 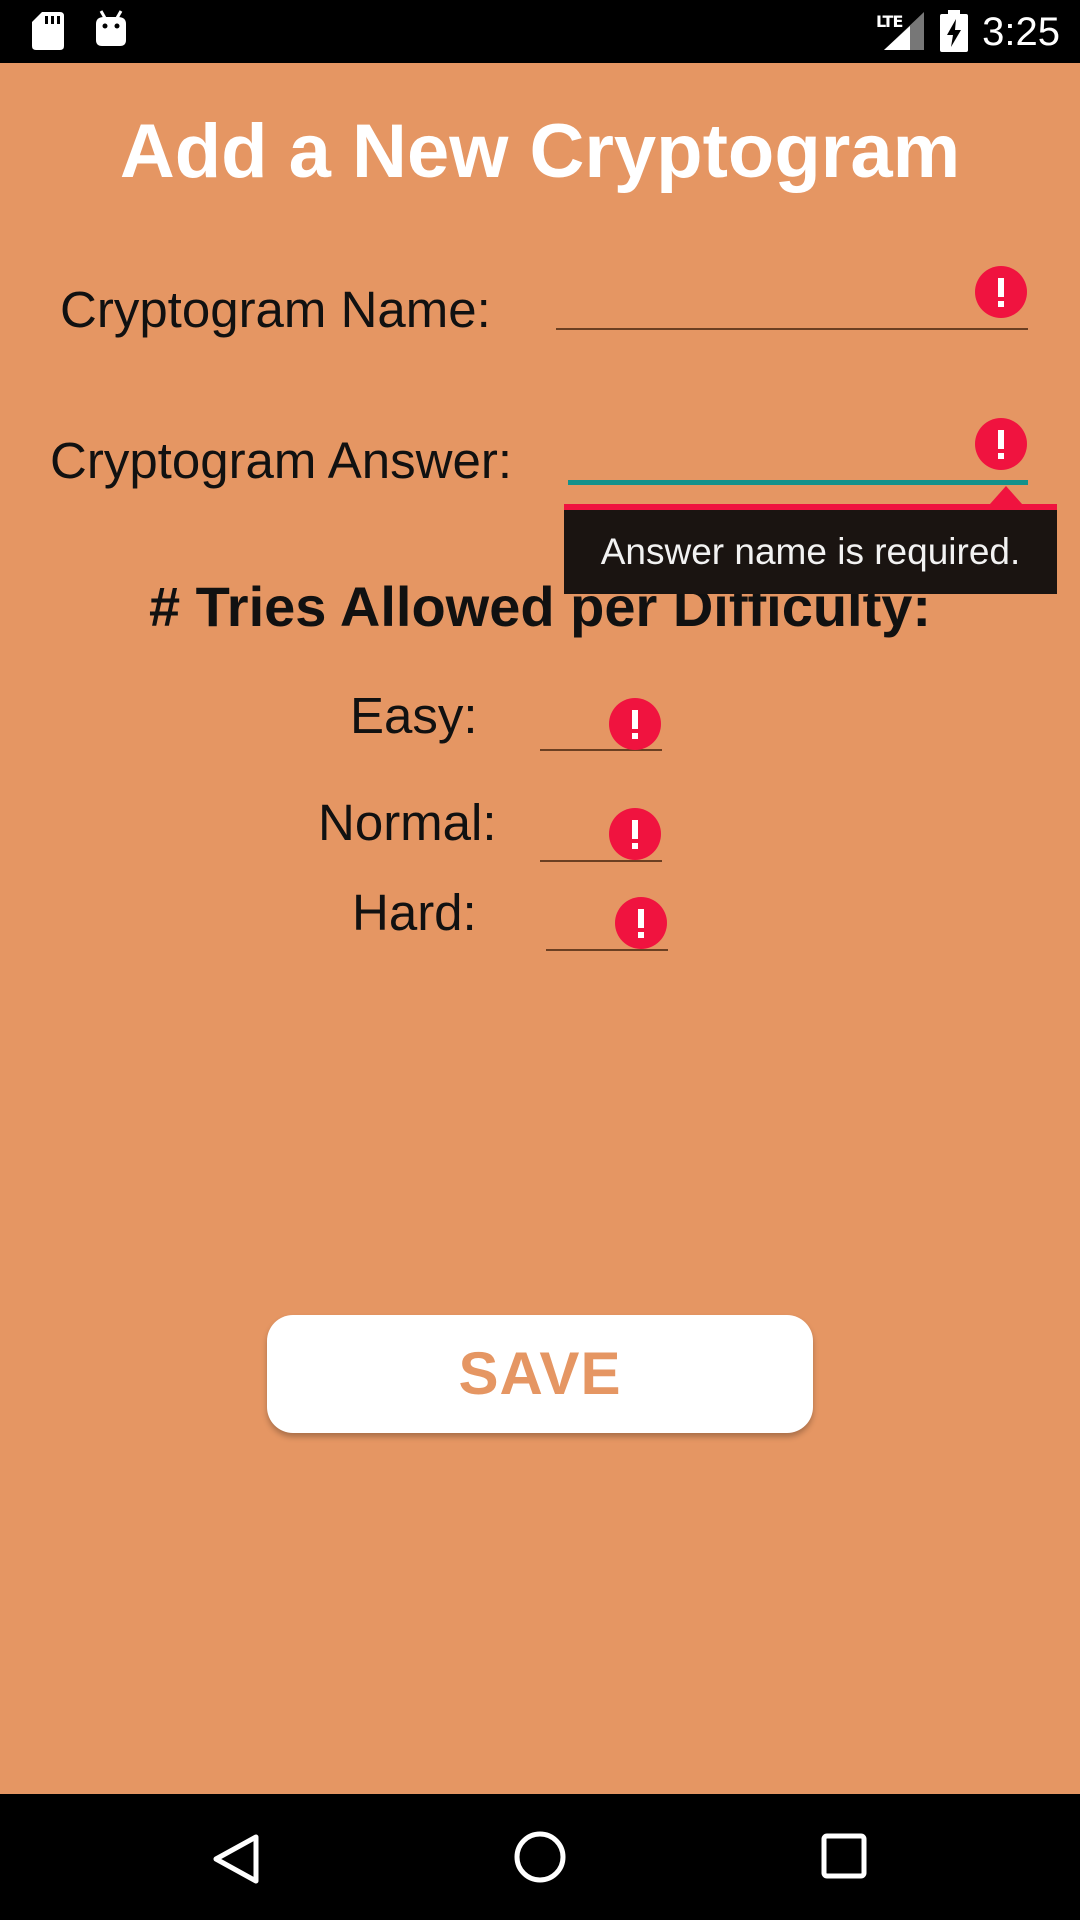 I want to click on easy-error-icon, so click(x=635, y=724).